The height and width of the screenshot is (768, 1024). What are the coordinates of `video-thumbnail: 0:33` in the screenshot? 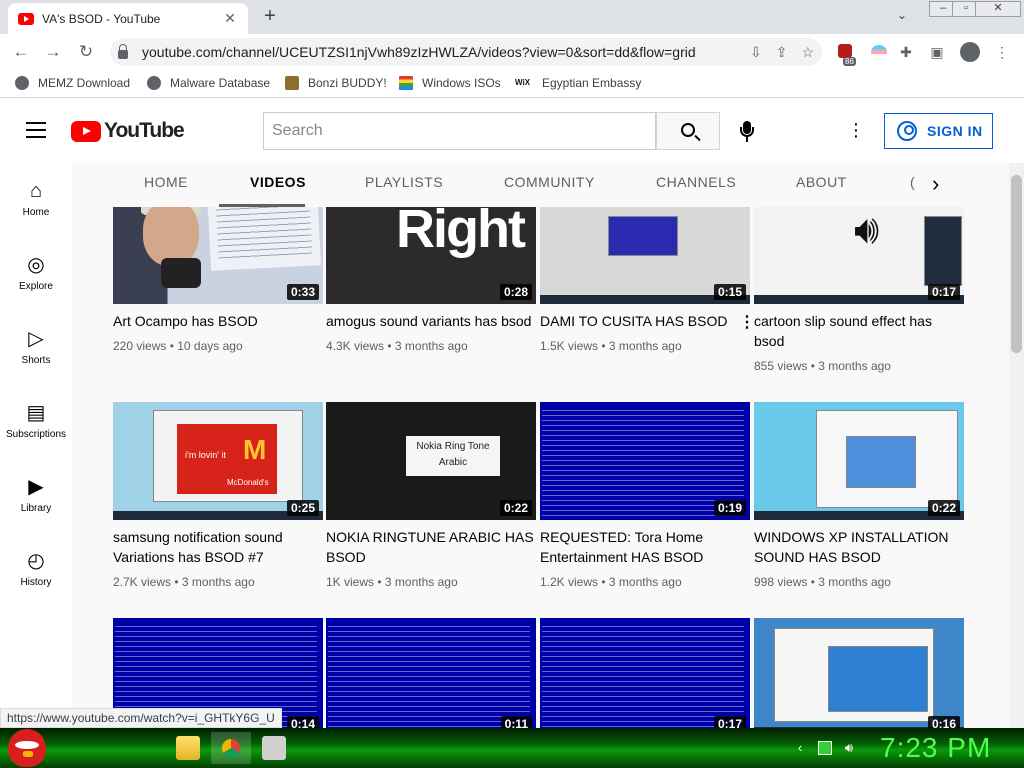 It's located at (218, 255).